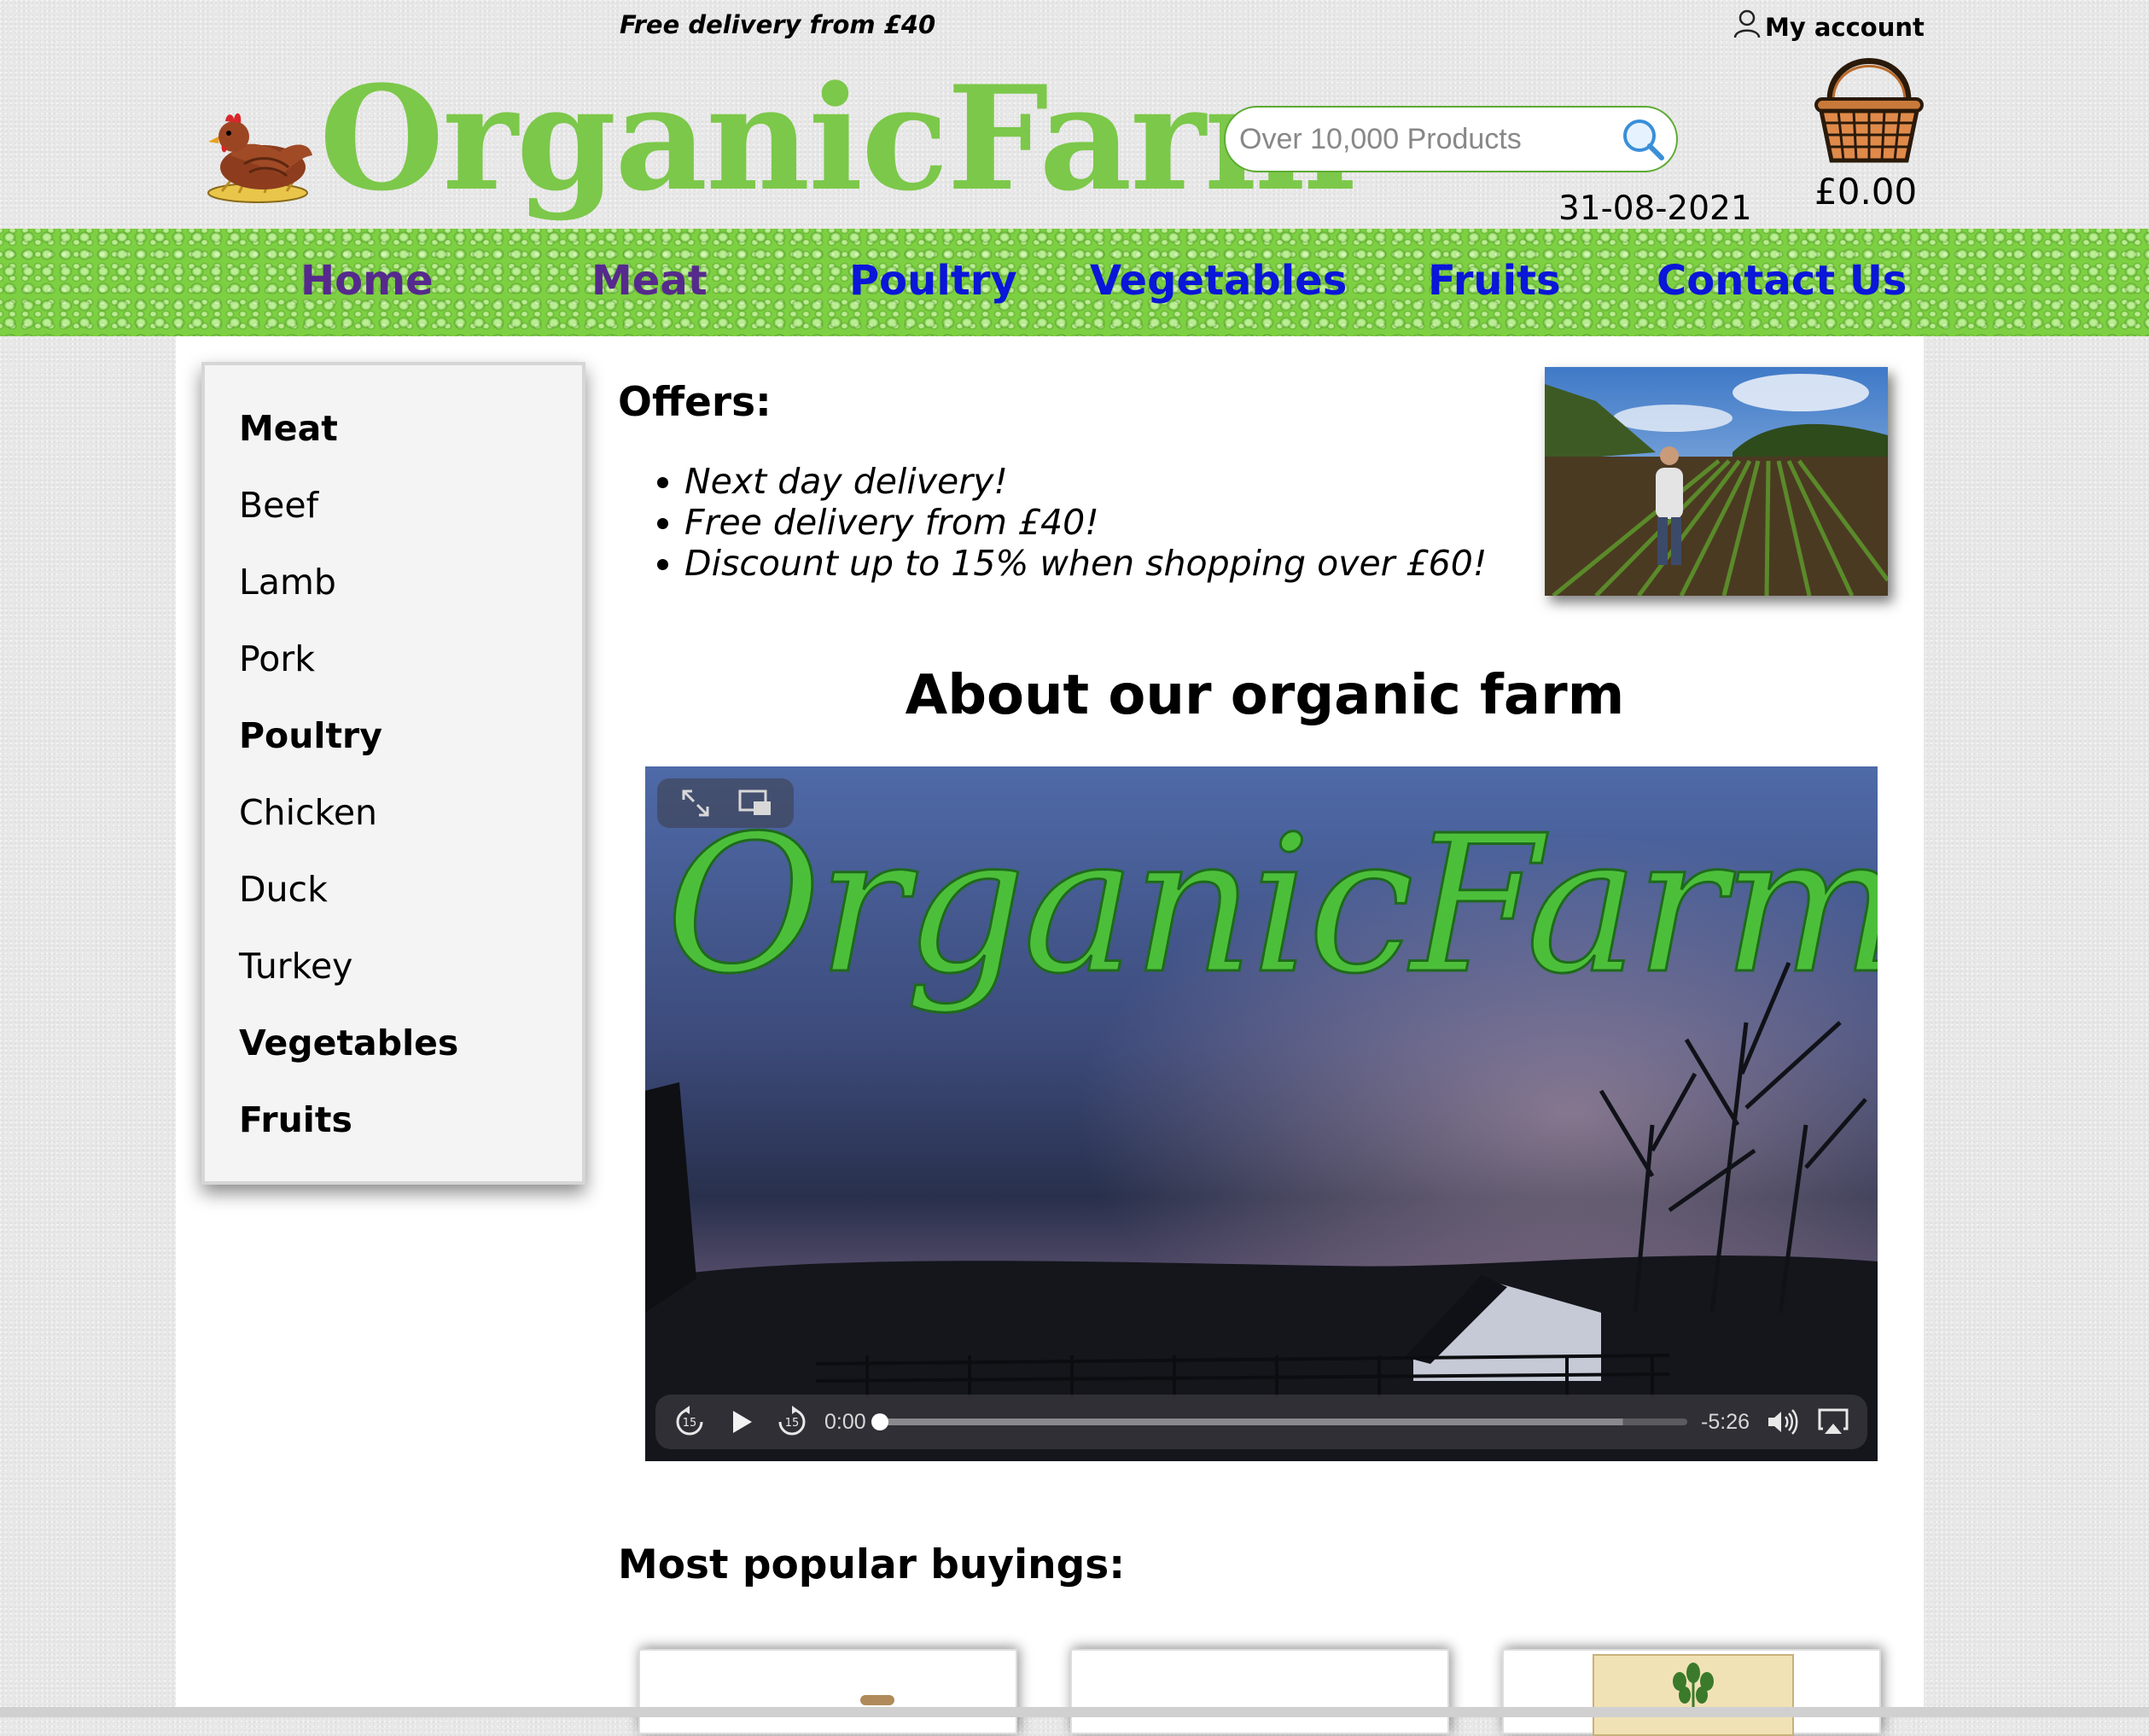 The image size is (2149, 1736). What do you see at coordinates (348, 1042) in the screenshot?
I see `sidebar-item-vegetables: Vegetables` at bounding box center [348, 1042].